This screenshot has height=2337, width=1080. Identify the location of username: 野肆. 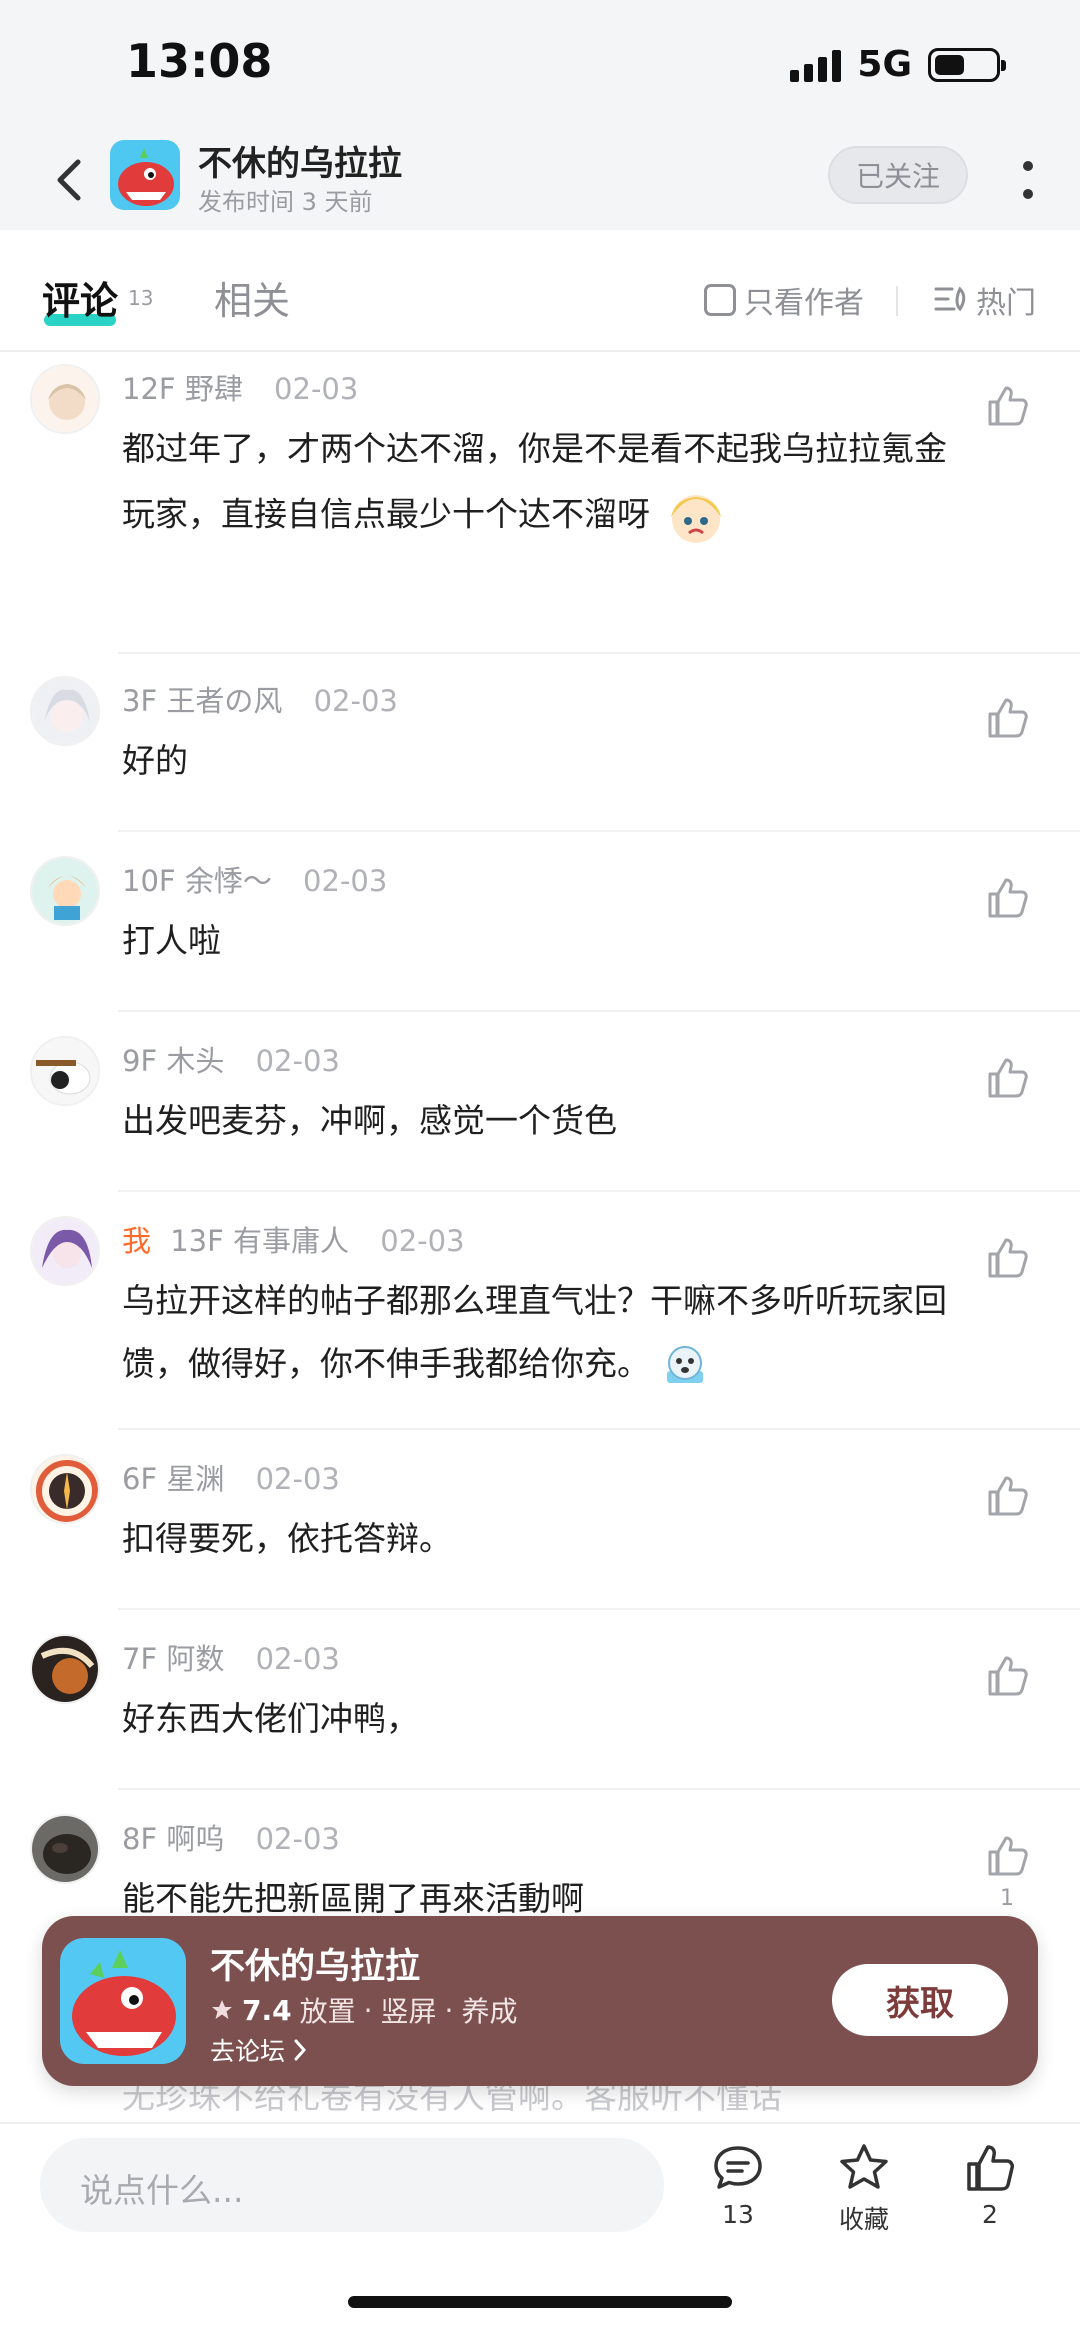
(214, 389).